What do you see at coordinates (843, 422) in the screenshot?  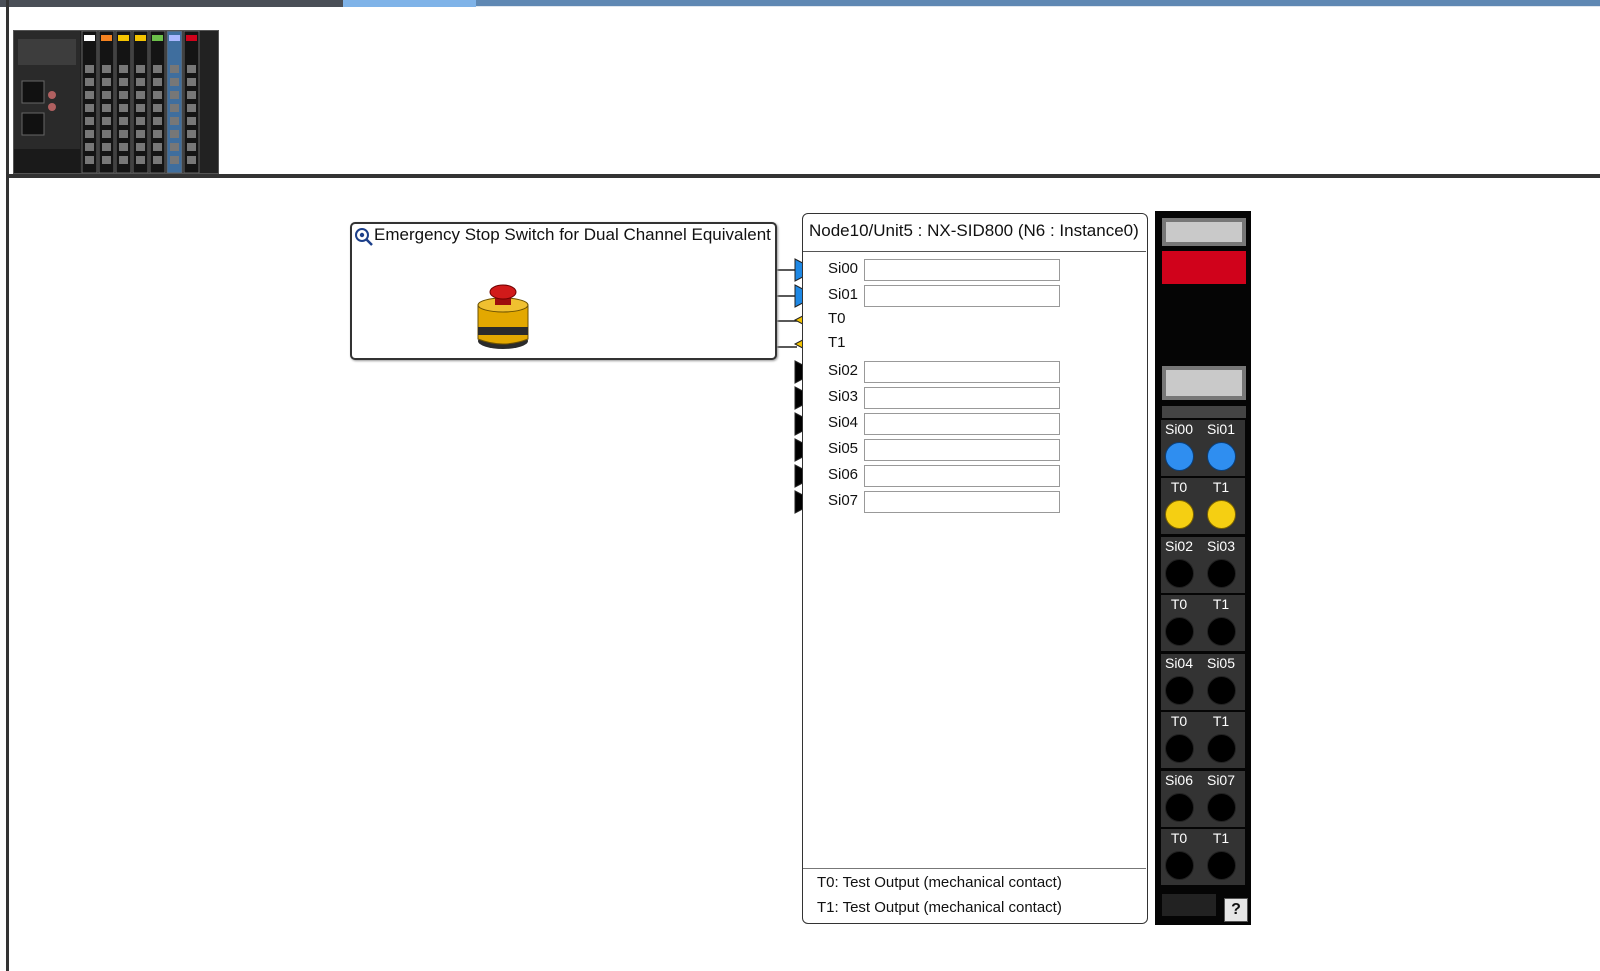 I see `port-label: Si04` at bounding box center [843, 422].